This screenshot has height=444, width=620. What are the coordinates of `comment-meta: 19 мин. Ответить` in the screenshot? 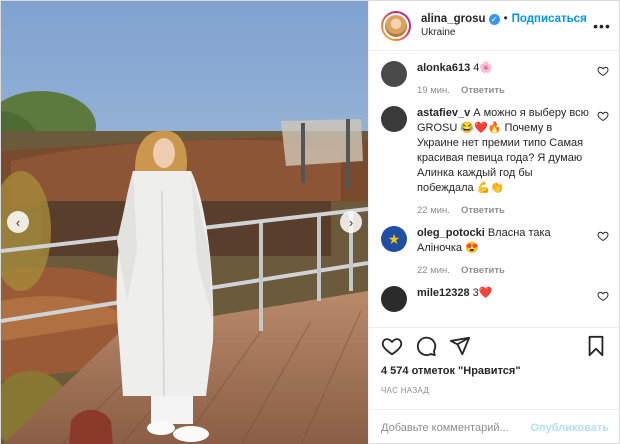 It's located at (504, 90).